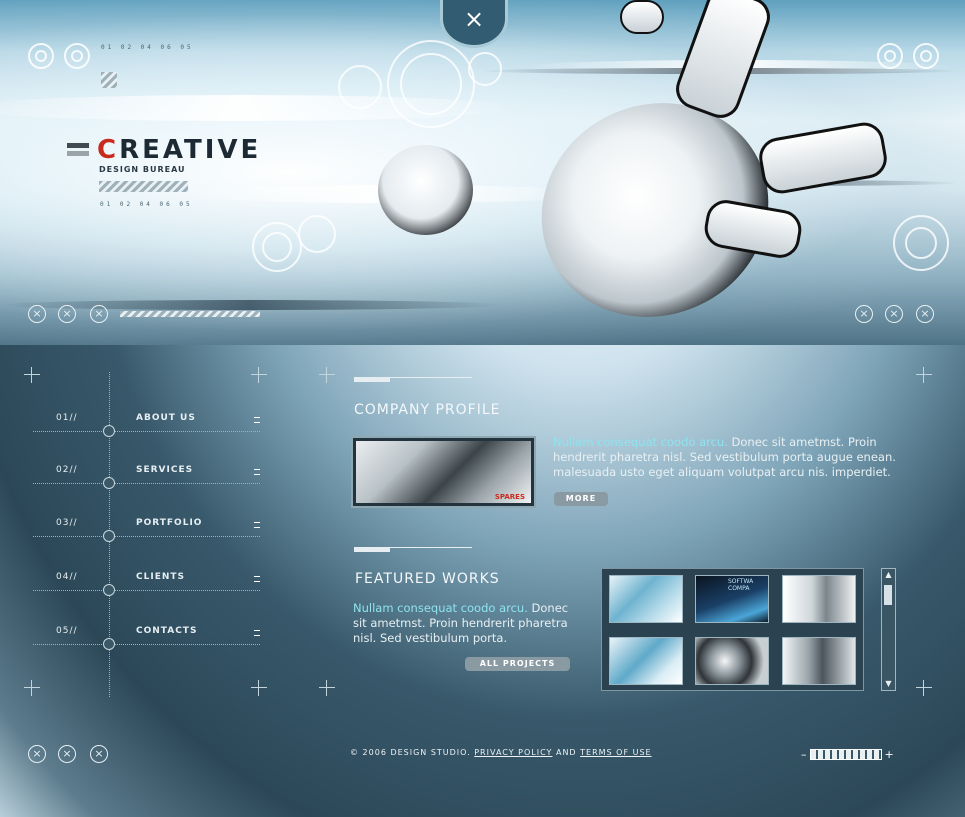  Describe the element at coordinates (169, 523) in the screenshot. I see `nav-label: PORTFOLIO` at that location.